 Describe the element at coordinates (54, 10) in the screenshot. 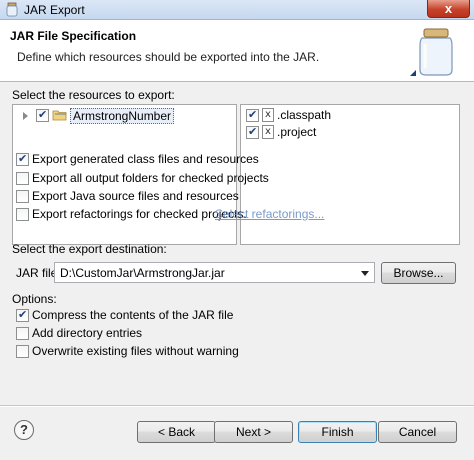

I see `window-title: JAR Export` at that location.